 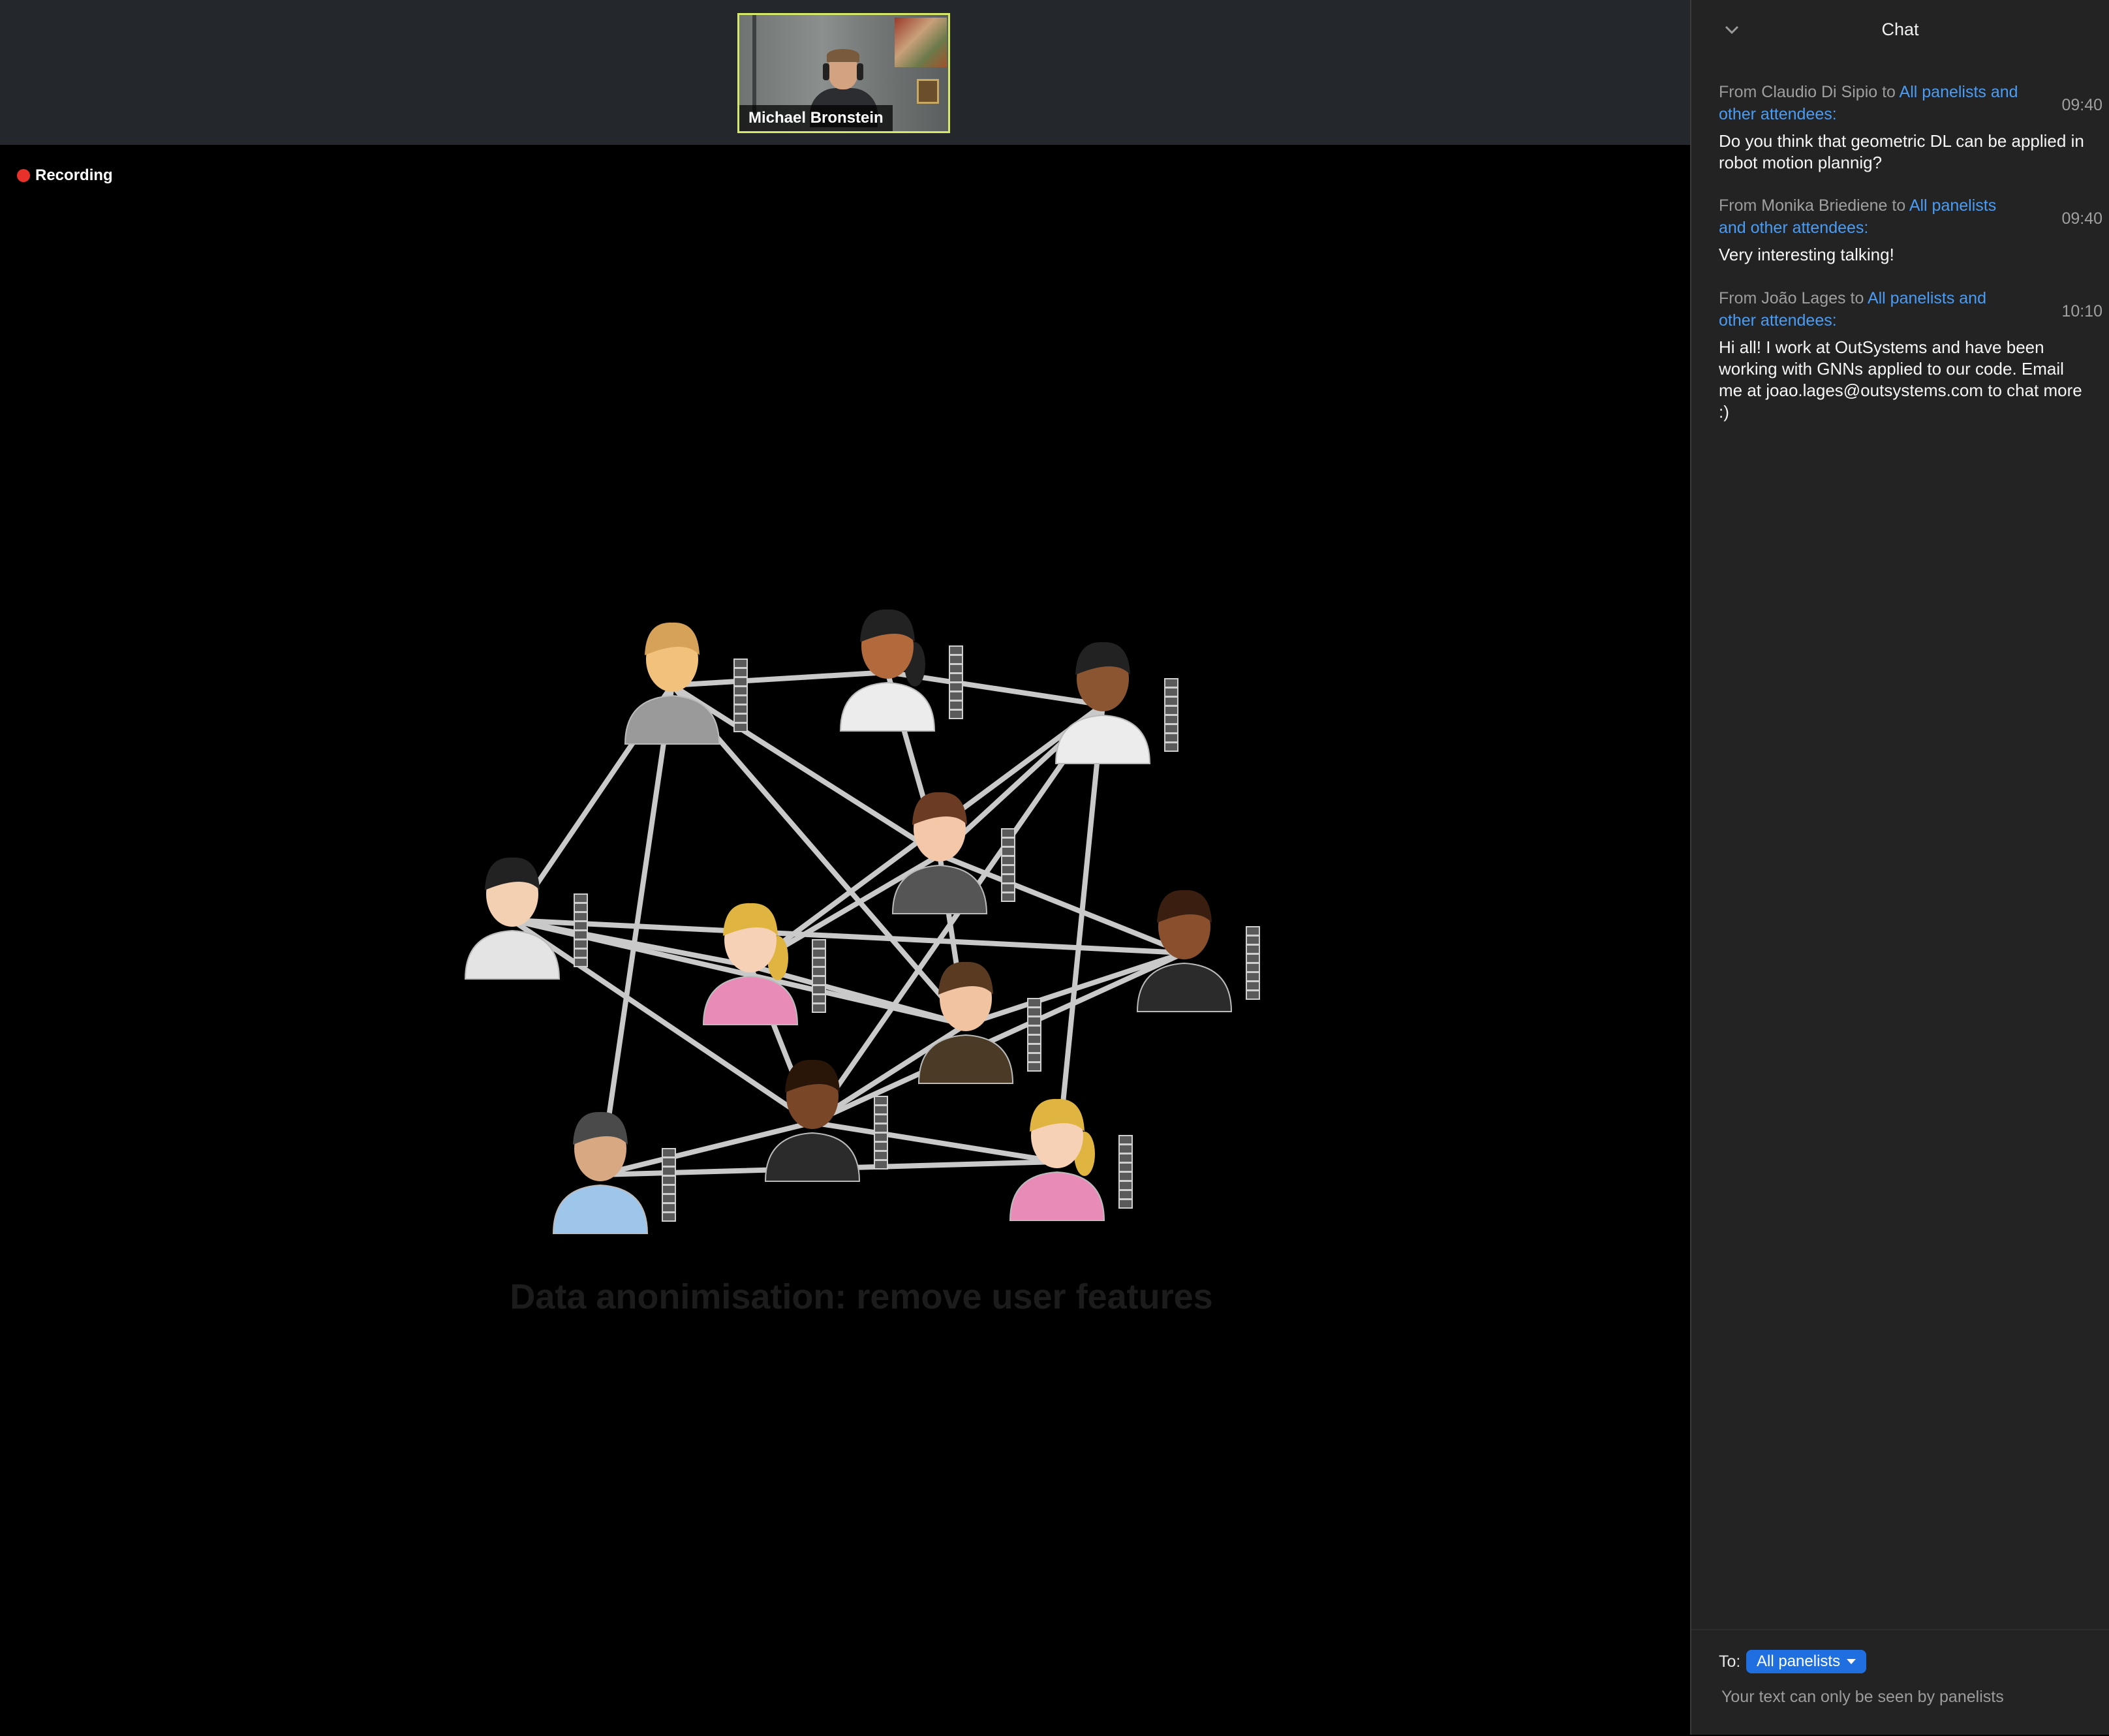 What do you see at coordinates (862, 922) in the screenshot?
I see `shared-slide-graph` at bounding box center [862, 922].